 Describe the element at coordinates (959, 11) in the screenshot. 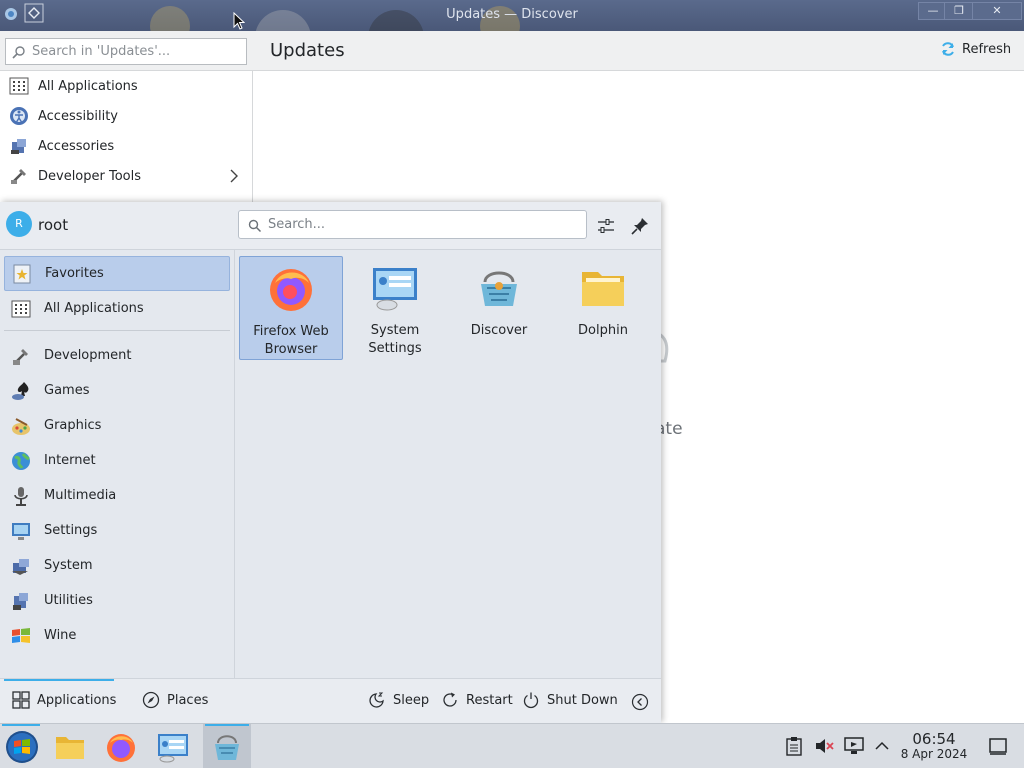

I see `maximize-button: ❐` at that location.